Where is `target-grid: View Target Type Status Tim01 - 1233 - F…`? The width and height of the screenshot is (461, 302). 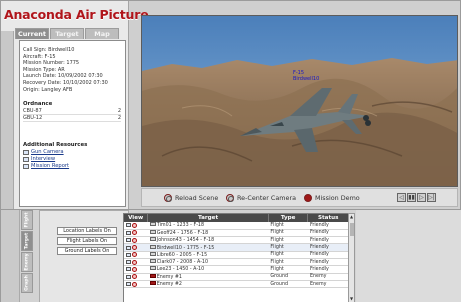
target-grid: View Target Type Status Tim01 - 1233 - F… is located at coordinates (236, 257).